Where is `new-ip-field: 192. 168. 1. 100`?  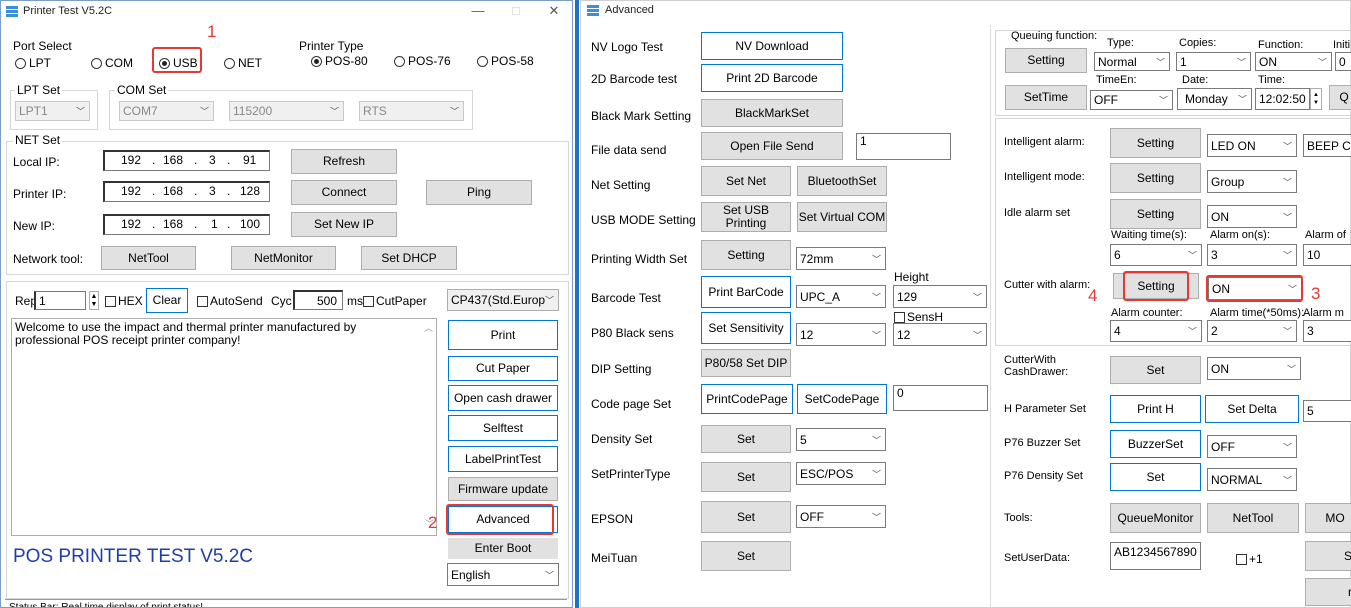
new-ip-field: 192. 168. 1. 100 is located at coordinates (186, 224).